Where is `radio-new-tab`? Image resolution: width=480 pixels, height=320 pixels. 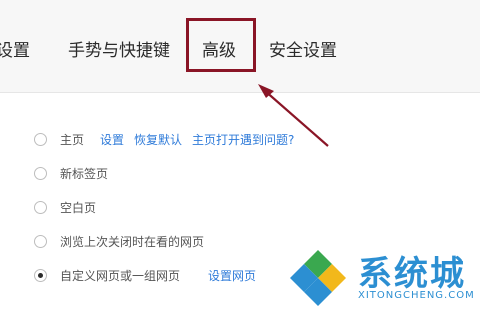
radio-new-tab is located at coordinates (40, 173).